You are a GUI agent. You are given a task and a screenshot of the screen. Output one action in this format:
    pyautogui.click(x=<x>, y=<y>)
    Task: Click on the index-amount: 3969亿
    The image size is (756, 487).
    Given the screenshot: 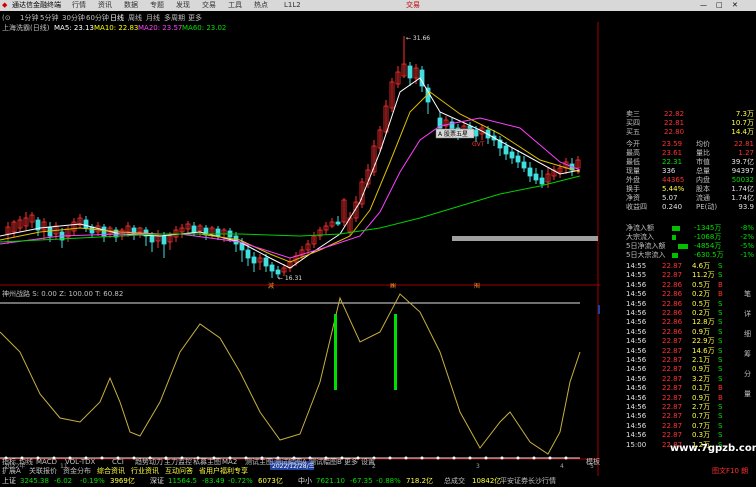 What is the action you would take?
    pyautogui.click(x=122, y=481)
    